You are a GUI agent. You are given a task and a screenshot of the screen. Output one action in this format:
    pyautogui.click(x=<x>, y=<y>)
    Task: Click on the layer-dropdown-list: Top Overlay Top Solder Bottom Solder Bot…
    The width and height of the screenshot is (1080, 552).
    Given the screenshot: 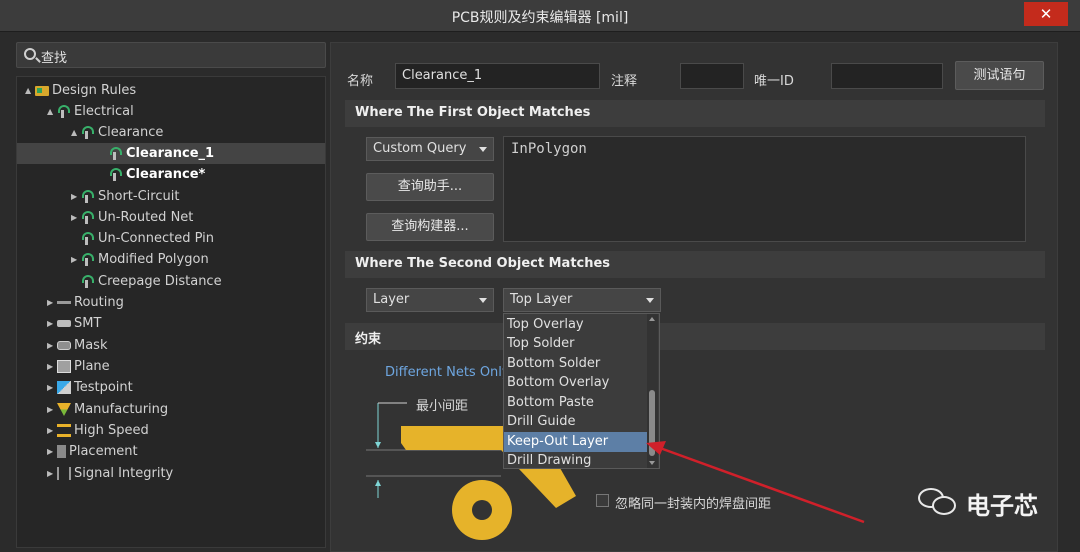 What is the action you would take?
    pyautogui.click(x=581, y=391)
    